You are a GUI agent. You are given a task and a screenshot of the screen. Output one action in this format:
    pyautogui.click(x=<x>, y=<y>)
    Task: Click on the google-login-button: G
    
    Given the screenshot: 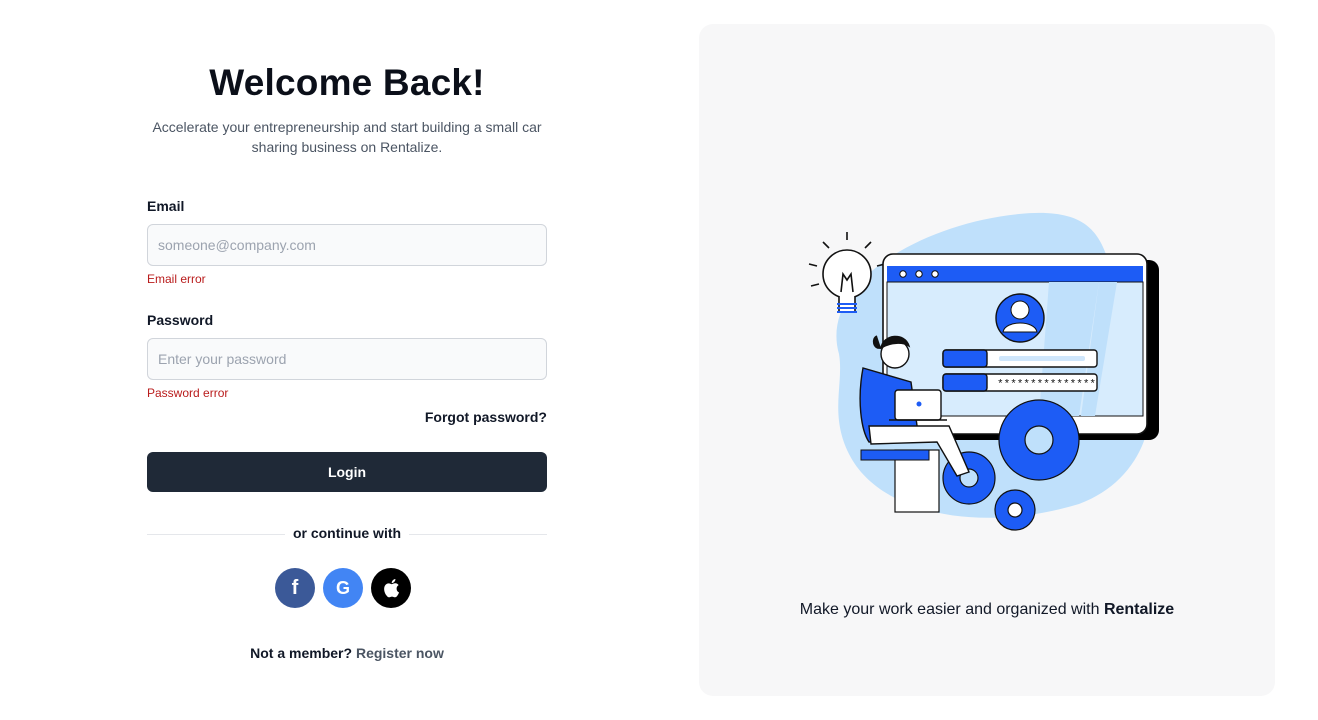 What is the action you would take?
    pyautogui.click(x=343, y=588)
    